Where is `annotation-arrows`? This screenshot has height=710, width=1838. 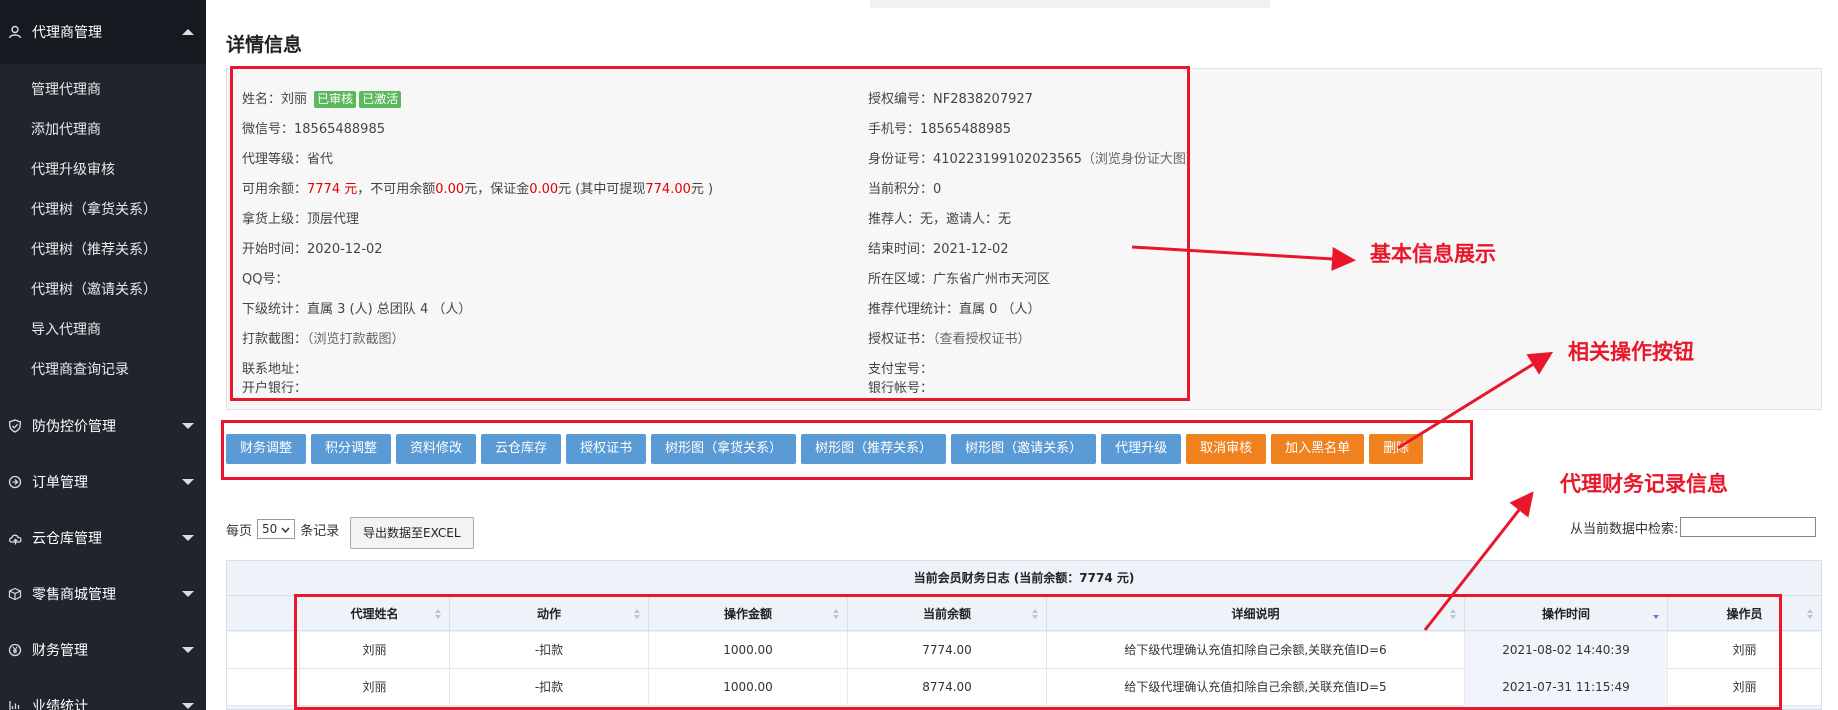
annotation-arrows is located at coordinates (1342, 438).